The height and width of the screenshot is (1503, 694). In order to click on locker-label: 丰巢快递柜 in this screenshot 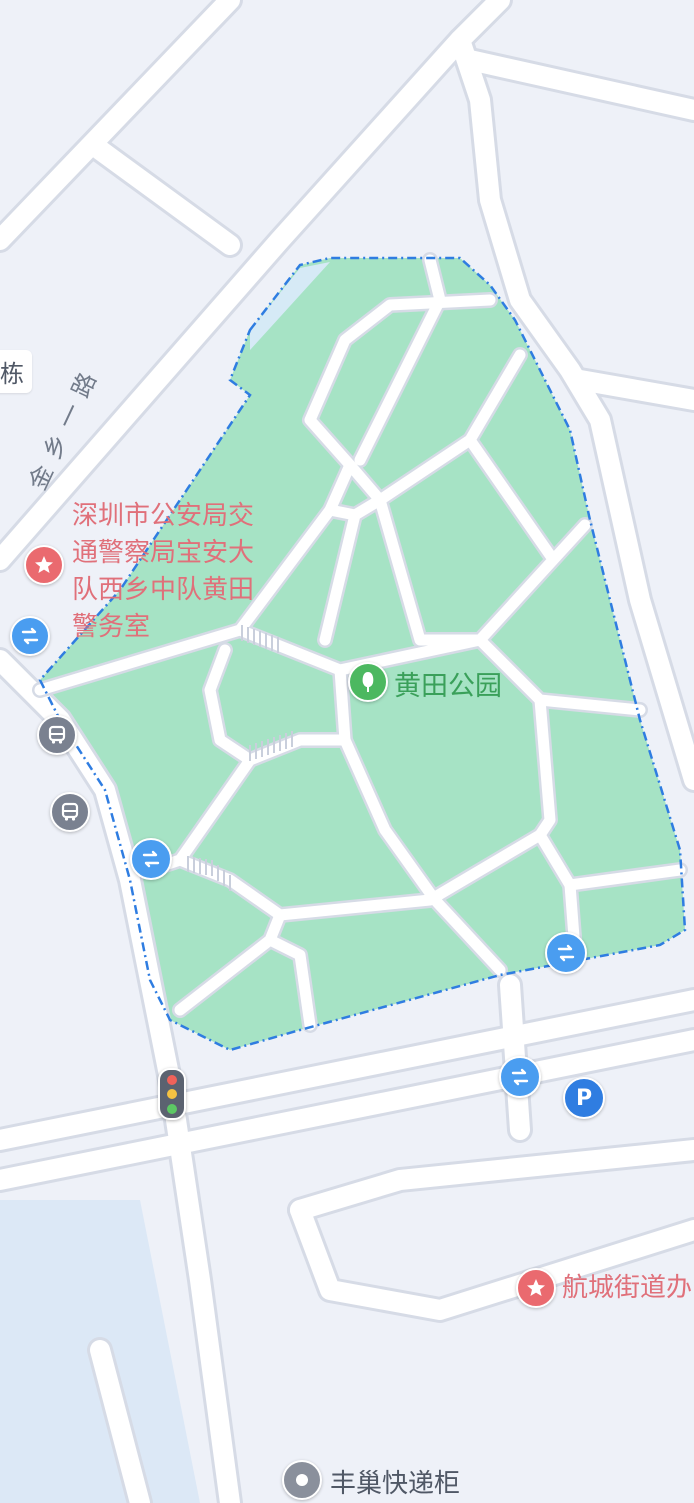, I will do `click(395, 1481)`.